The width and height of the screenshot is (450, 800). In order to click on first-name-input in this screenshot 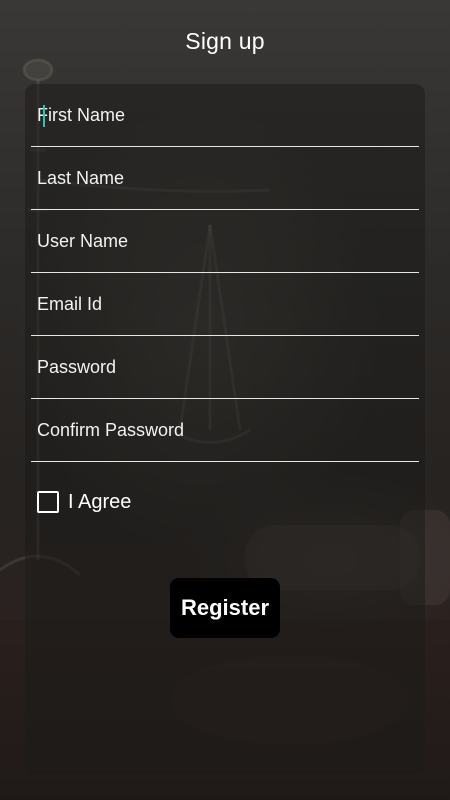, I will do `click(225, 115)`.